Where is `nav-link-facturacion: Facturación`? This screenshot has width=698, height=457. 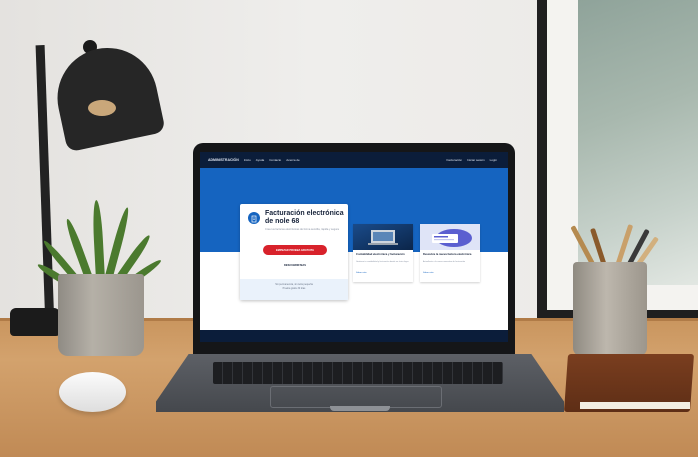 nav-link-facturacion: Facturación is located at coordinates (454, 160).